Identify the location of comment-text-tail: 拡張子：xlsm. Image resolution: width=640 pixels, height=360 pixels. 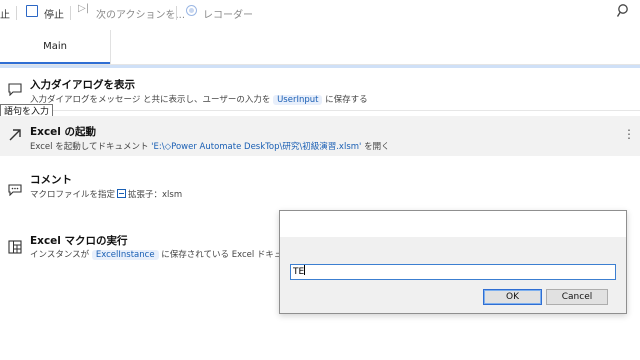
(155, 195).